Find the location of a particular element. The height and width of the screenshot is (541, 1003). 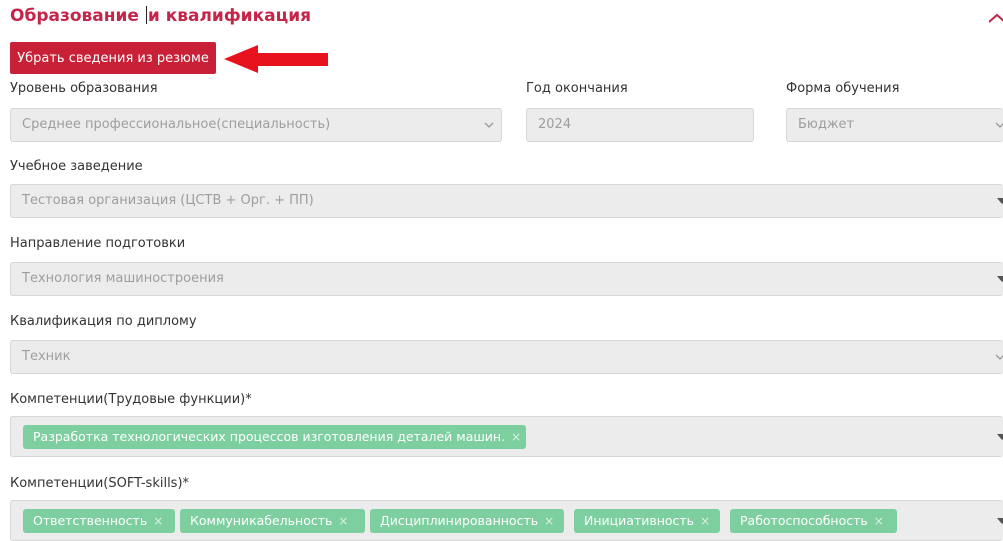

labor-functions-label: Компетенции(Трудовые функции)* is located at coordinates (131, 399).